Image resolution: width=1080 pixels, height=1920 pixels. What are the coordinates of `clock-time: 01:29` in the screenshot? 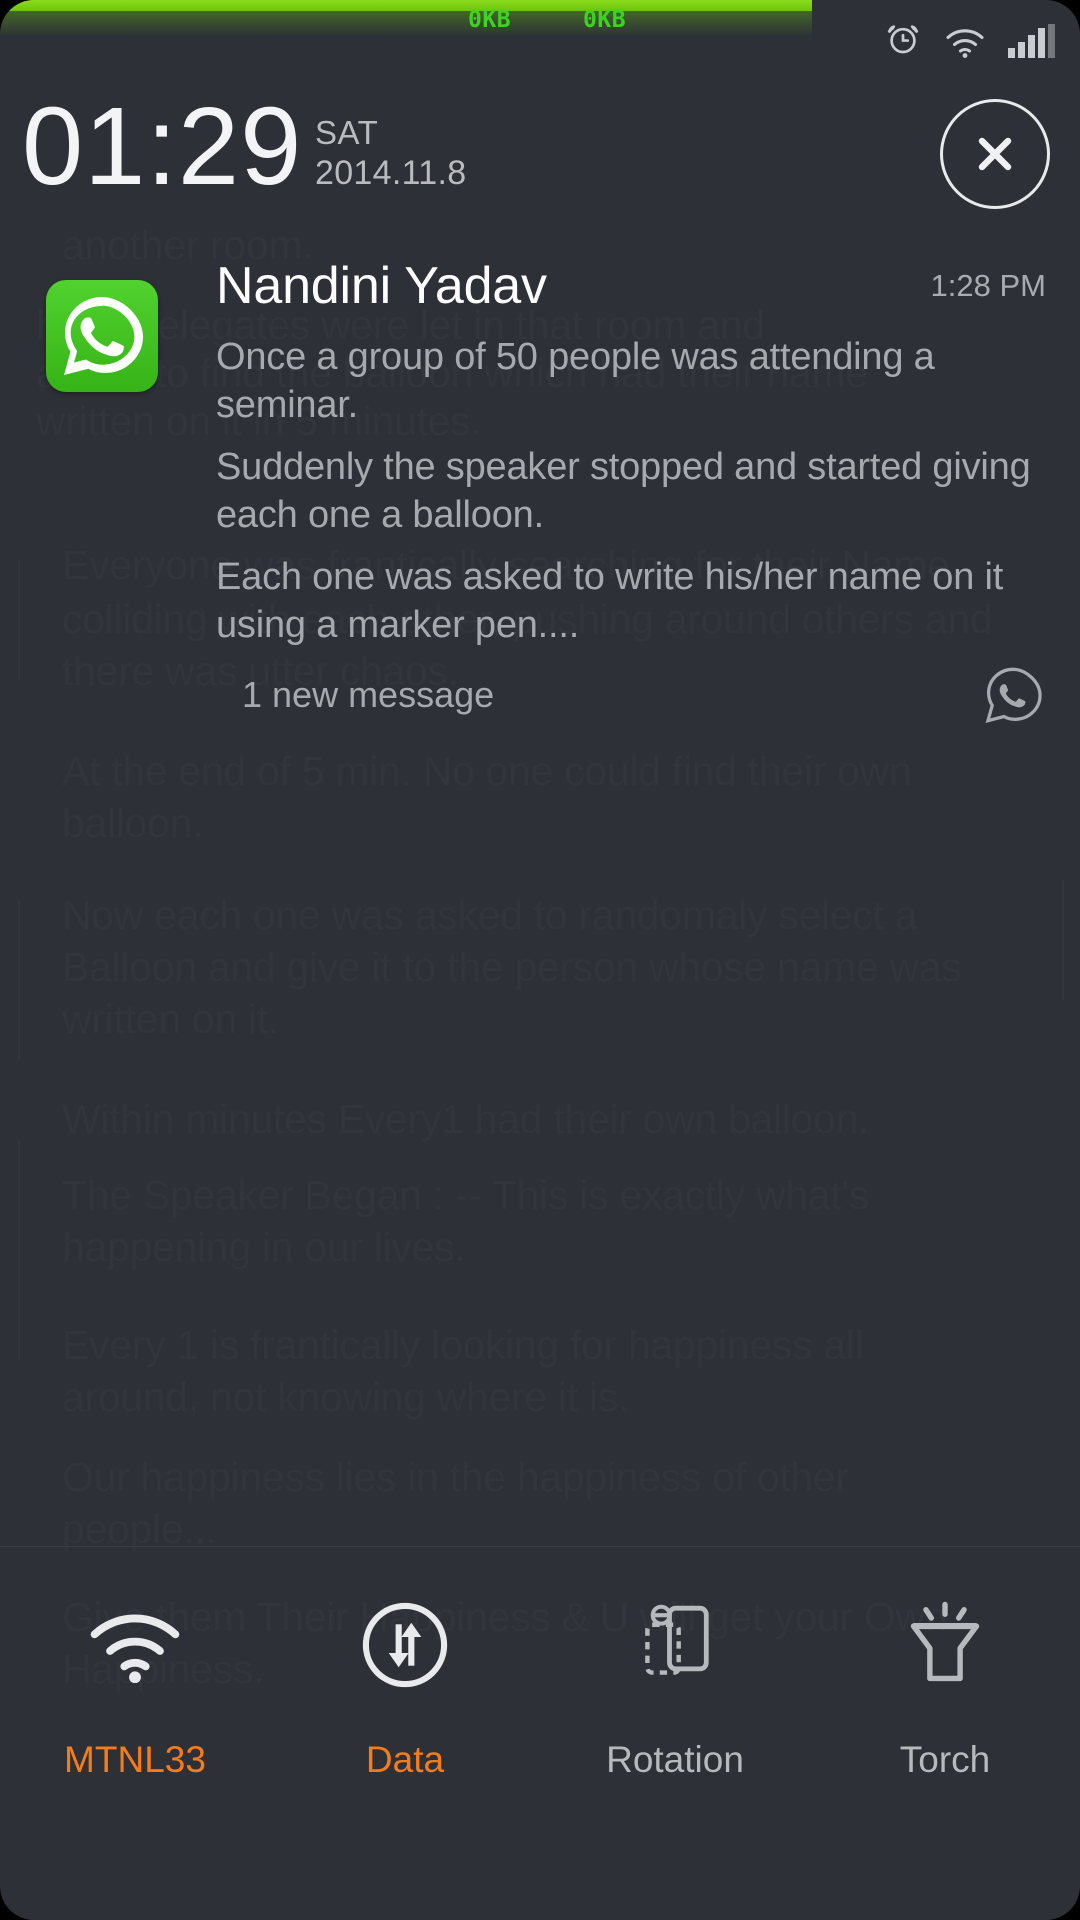 It's located at (162, 146).